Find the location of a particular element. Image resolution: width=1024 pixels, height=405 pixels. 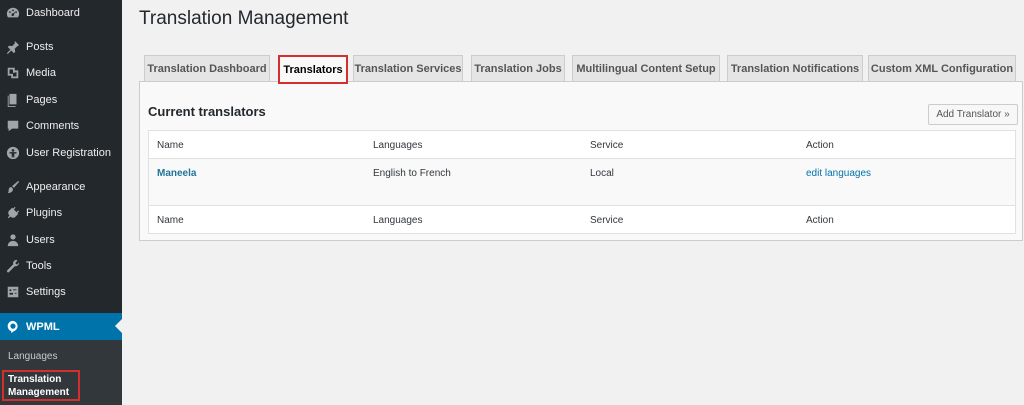

column-footer-service: Service is located at coordinates (607, 220).